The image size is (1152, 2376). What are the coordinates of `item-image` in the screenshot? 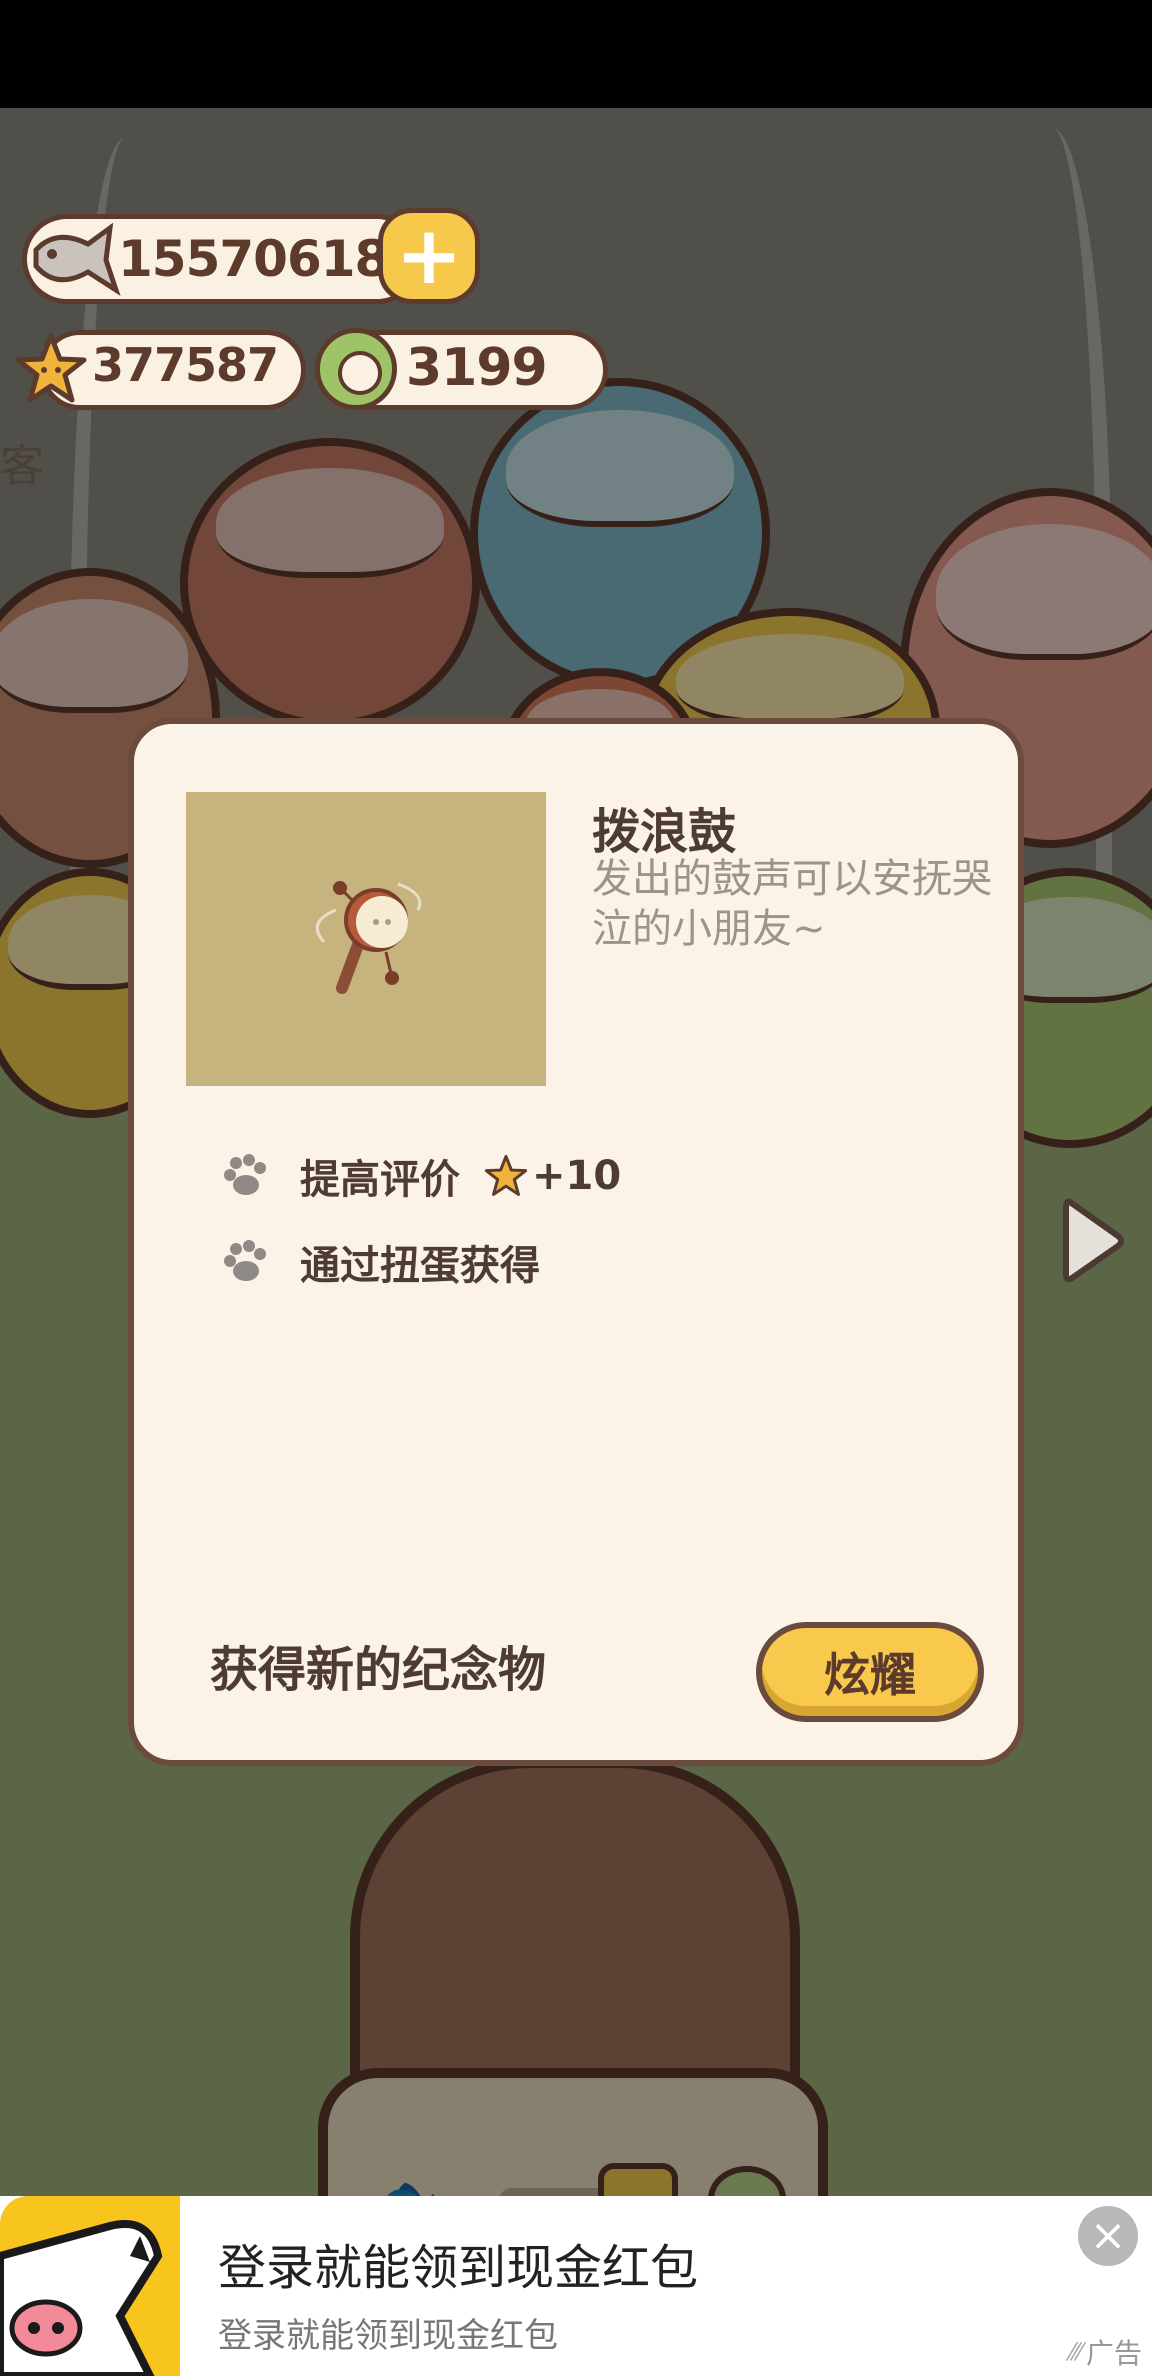 It's located at (366, 939).